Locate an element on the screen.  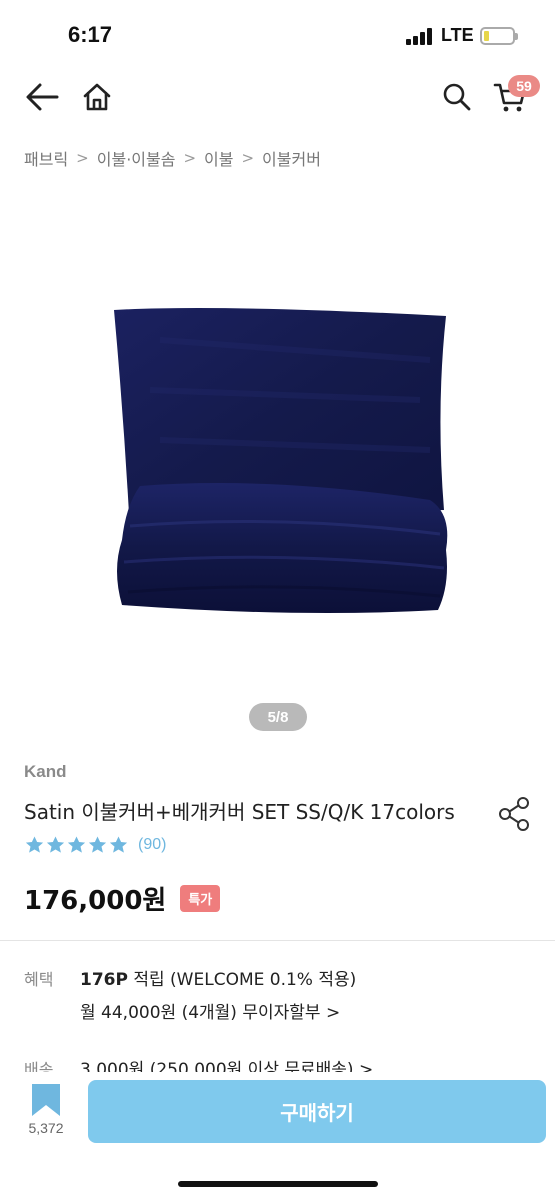
status-bar: 6:17 LTE is located at coordinates (277, 37).